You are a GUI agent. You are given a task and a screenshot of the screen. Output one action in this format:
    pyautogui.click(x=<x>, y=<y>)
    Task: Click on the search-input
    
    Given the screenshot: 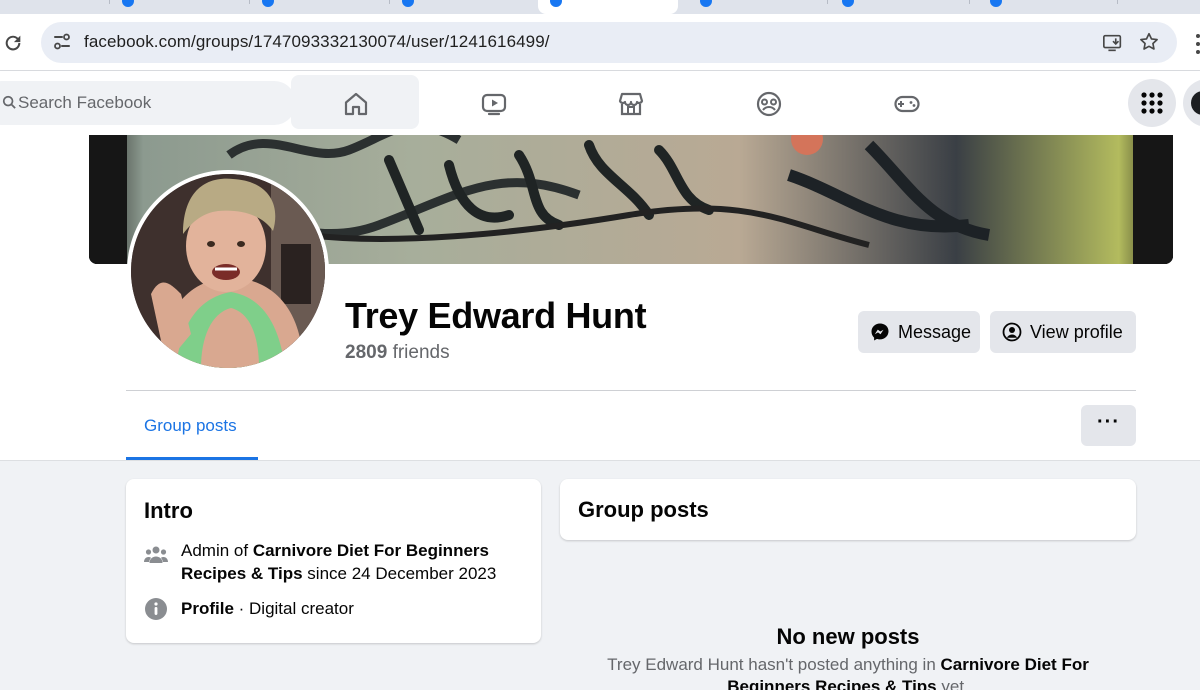 What is the action you would take?
    pyautogui.click(x=148, y=103)
    